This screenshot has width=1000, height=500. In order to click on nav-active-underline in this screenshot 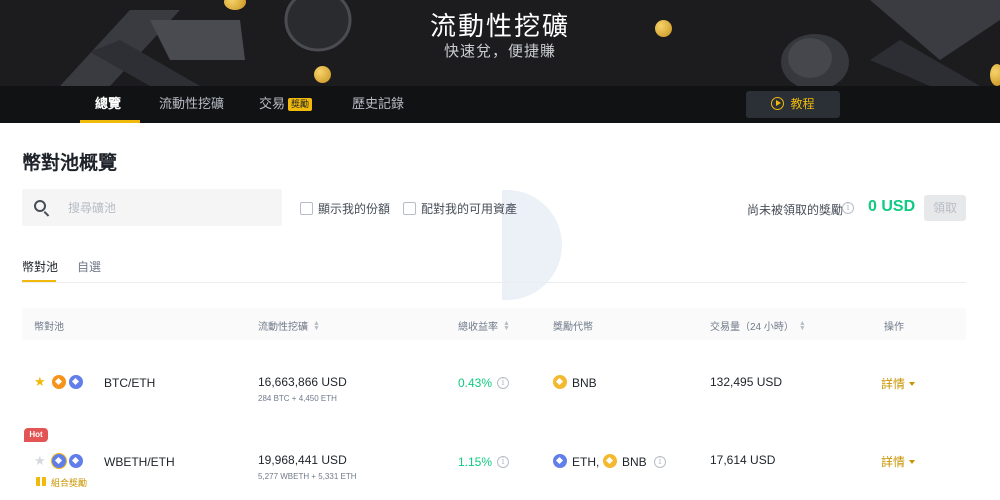, I will do `click(110, 121)`.